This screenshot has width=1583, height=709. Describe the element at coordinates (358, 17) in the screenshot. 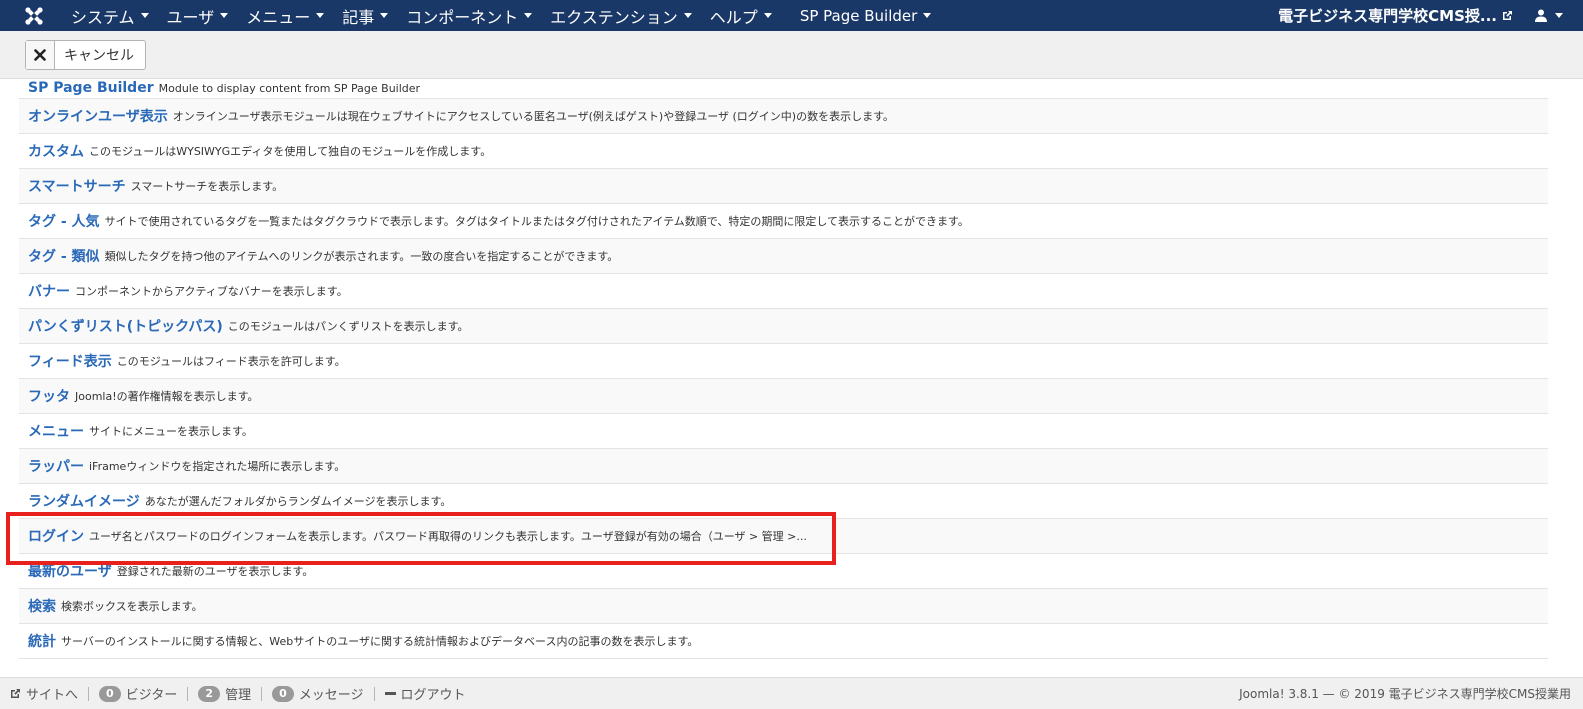

I see `menu-label: 記事` at that location.